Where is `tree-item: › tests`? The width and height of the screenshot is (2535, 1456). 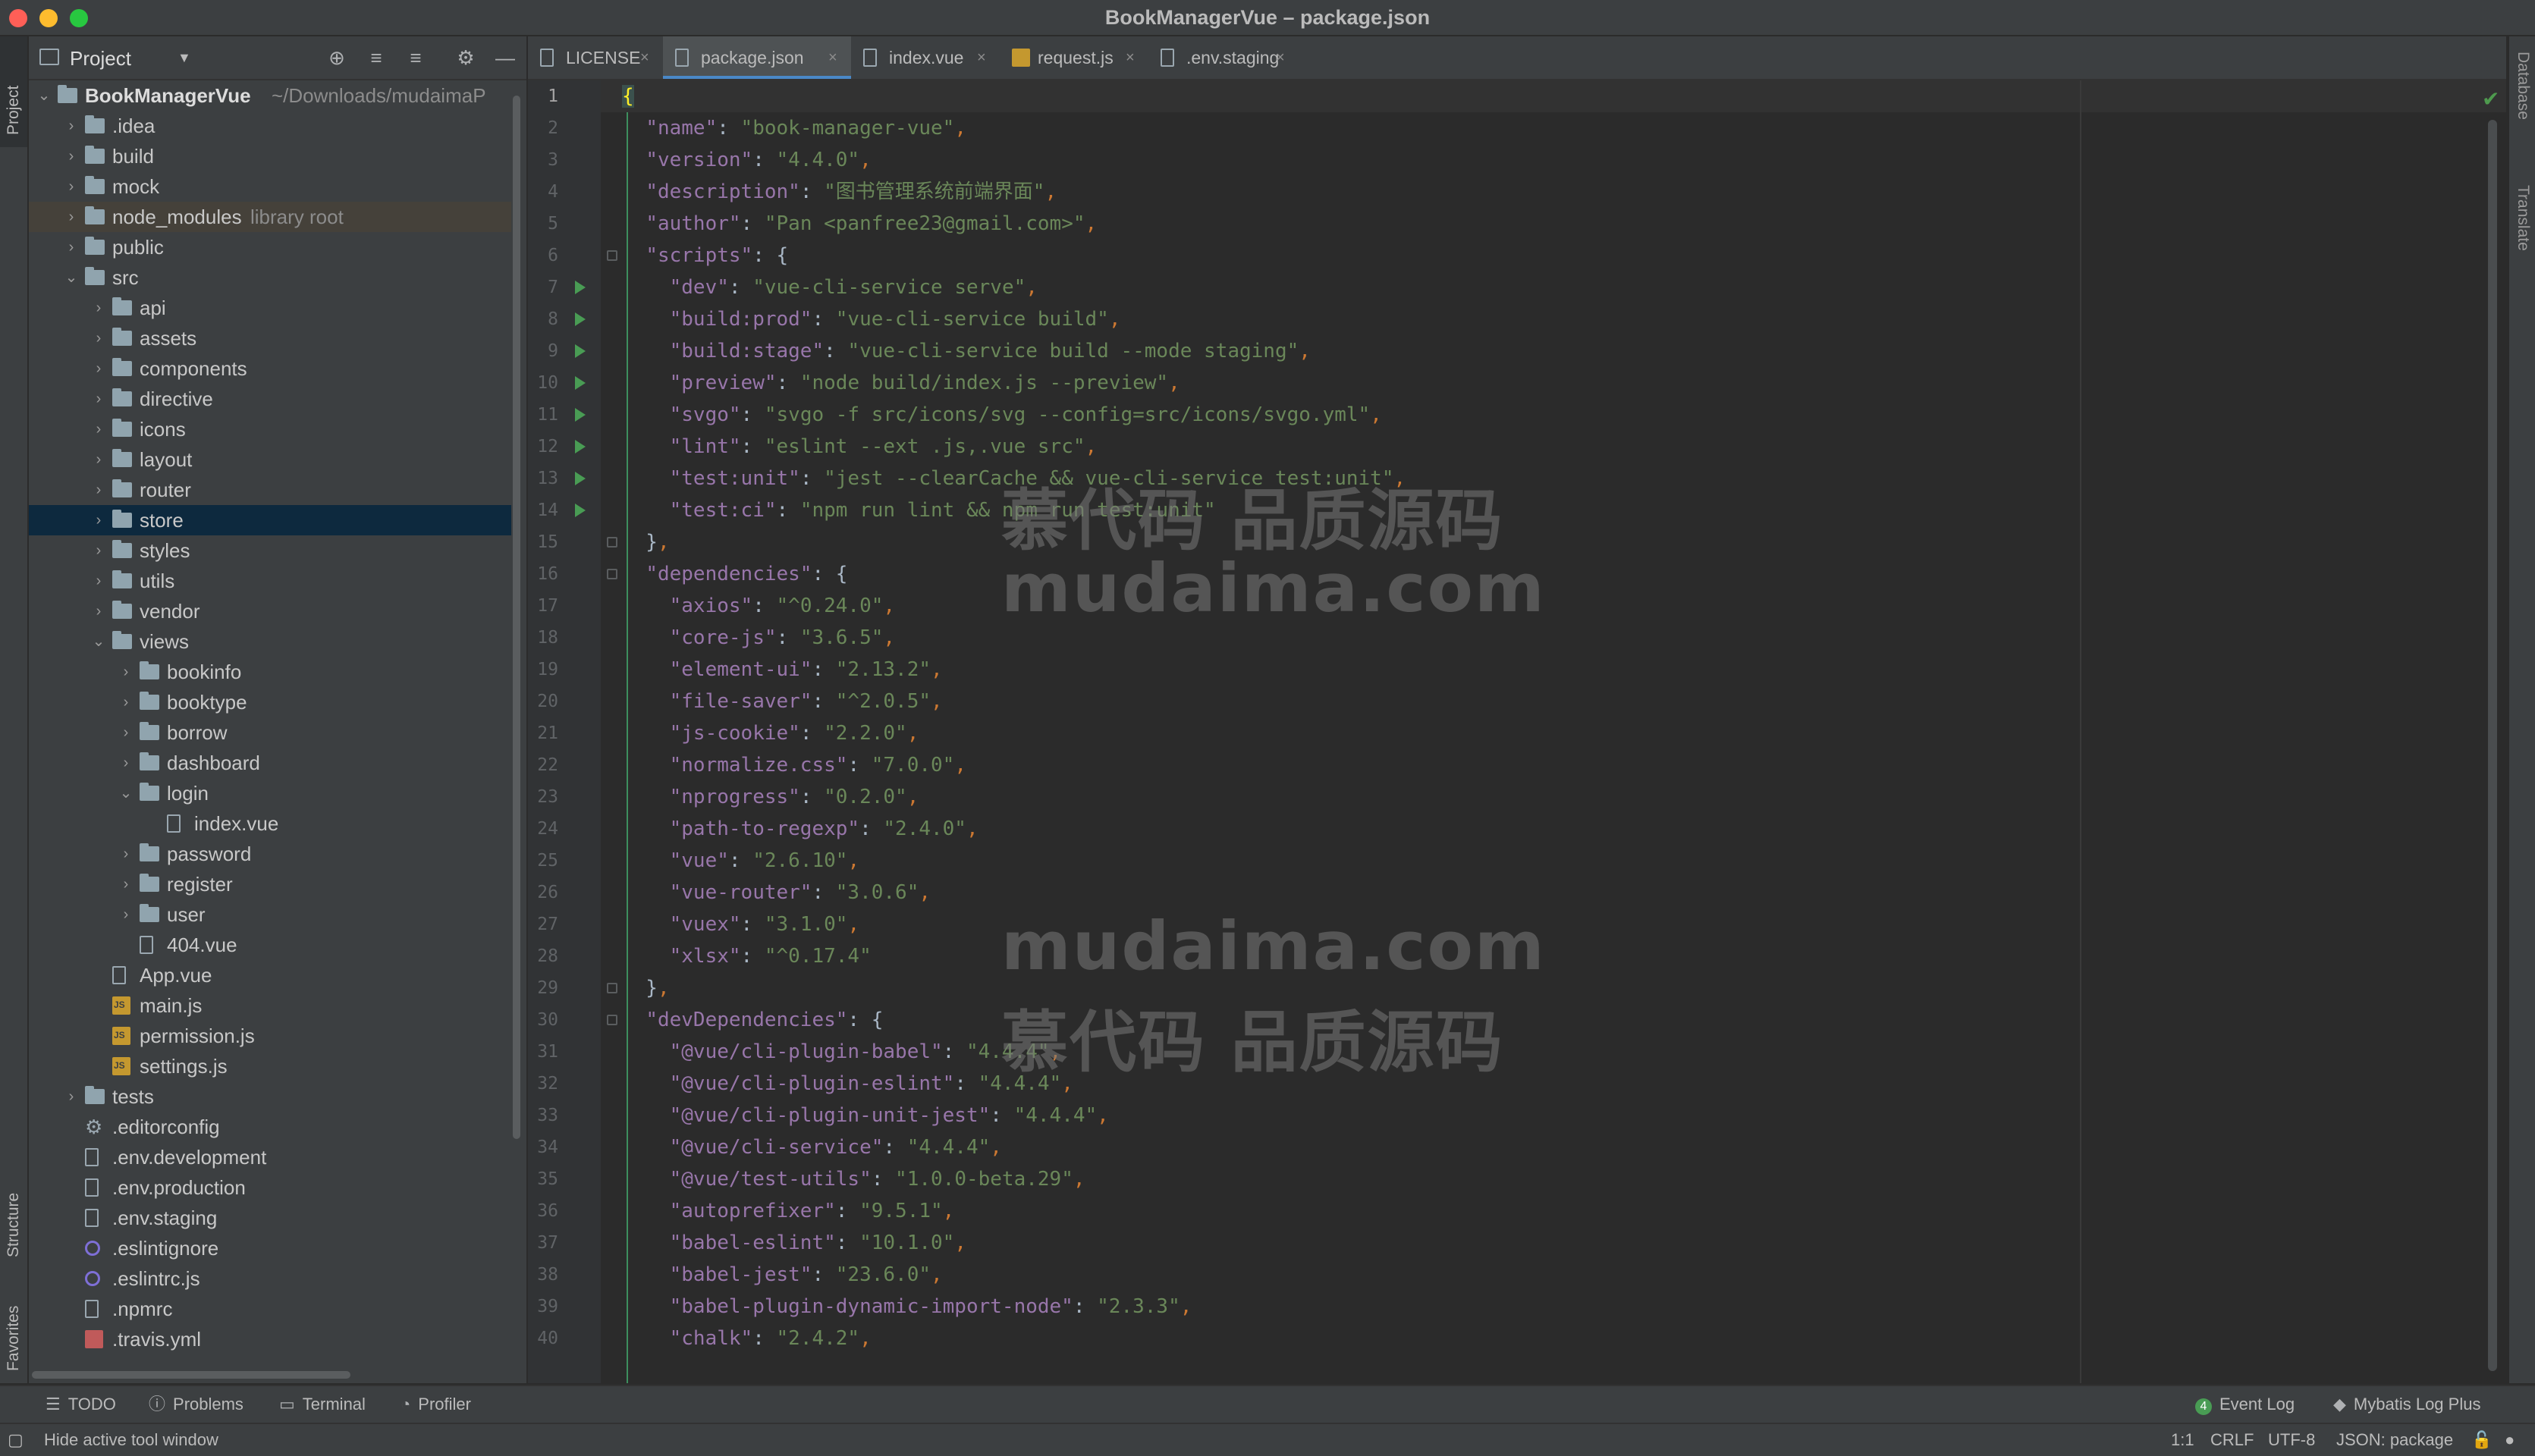
tree-item: › tests is located at coordinates (270, 1096).